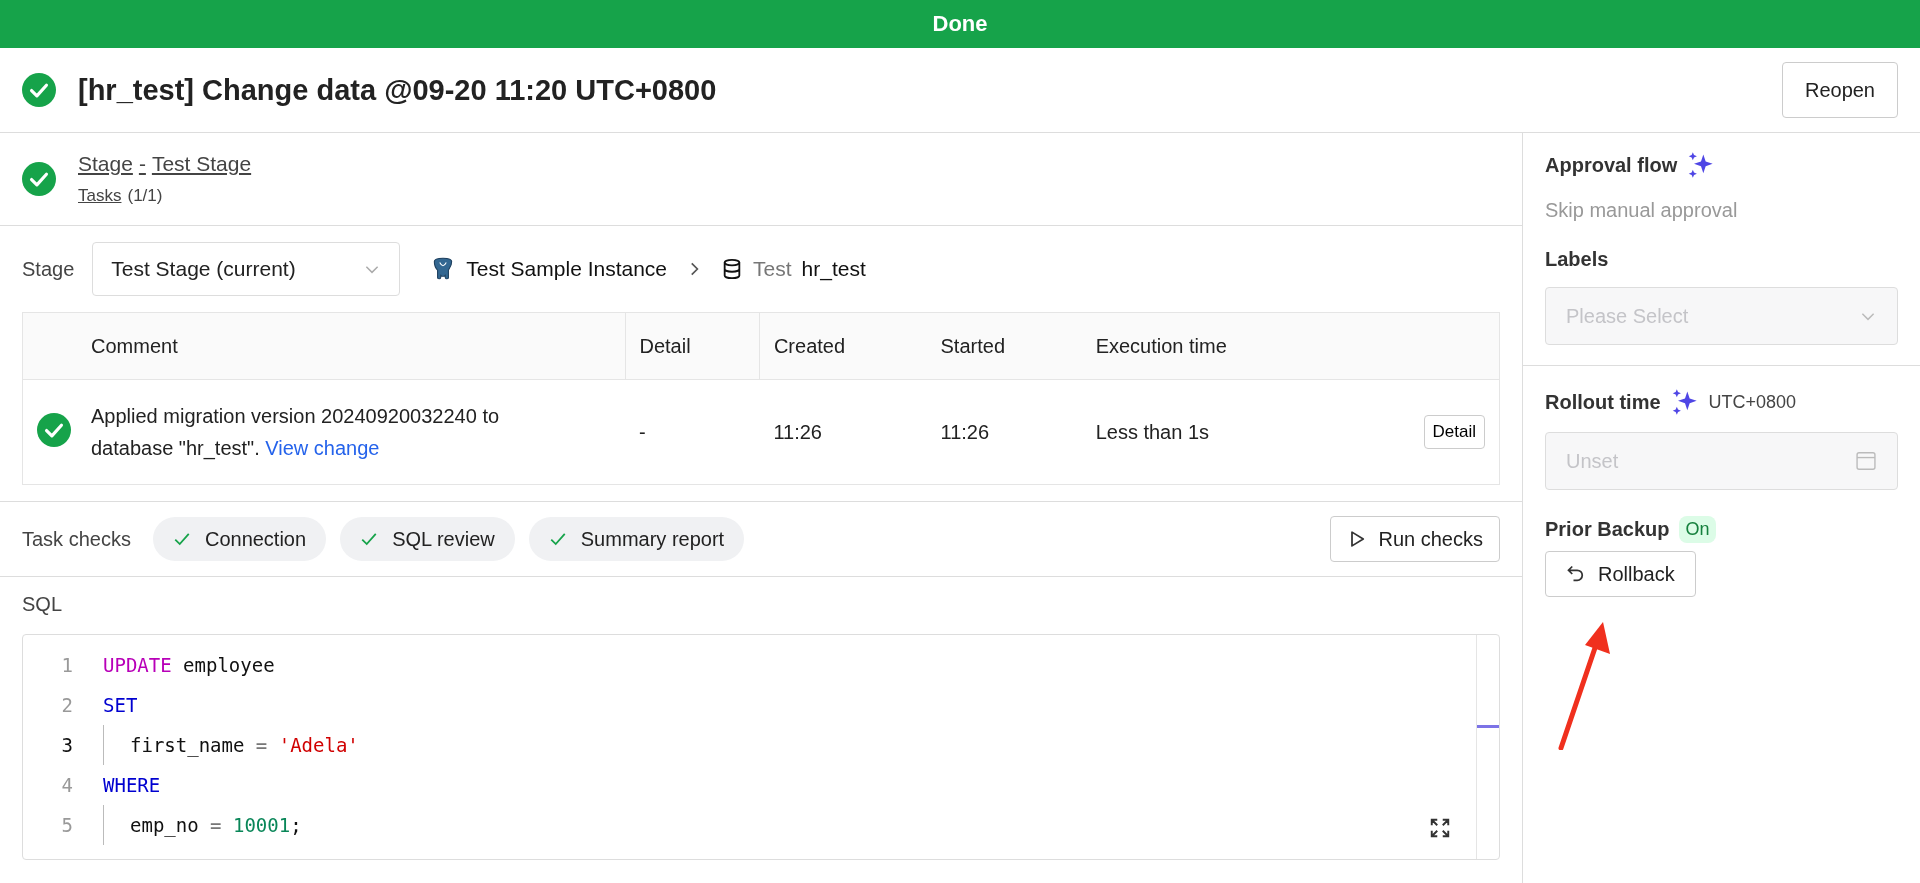 The height and width of the screenshot is (883, 1920). What do you see at coordinates (145, 196) in the screenshot?
I see `tasks-count: (1/1)` at bounding box center [145, 196].